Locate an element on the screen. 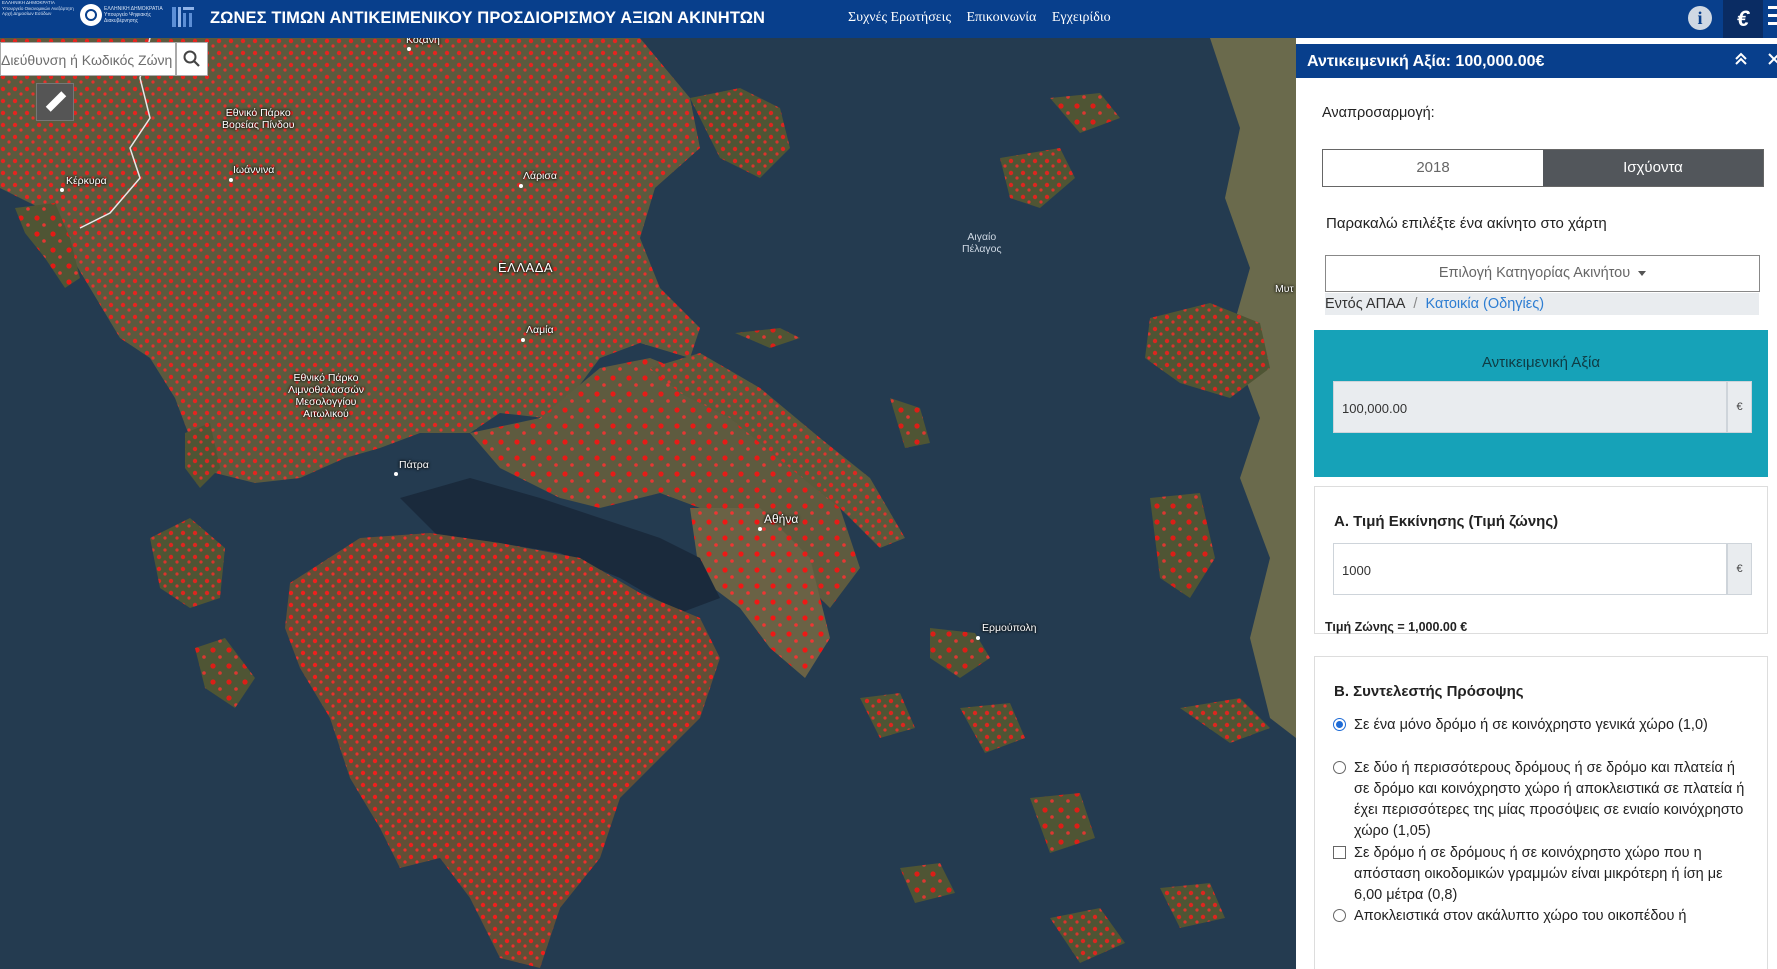 Image resolution: width=1777 pixels, height=969 pixels. map-label-mytilene: Μυτ is located at coordinates (1284, 289).